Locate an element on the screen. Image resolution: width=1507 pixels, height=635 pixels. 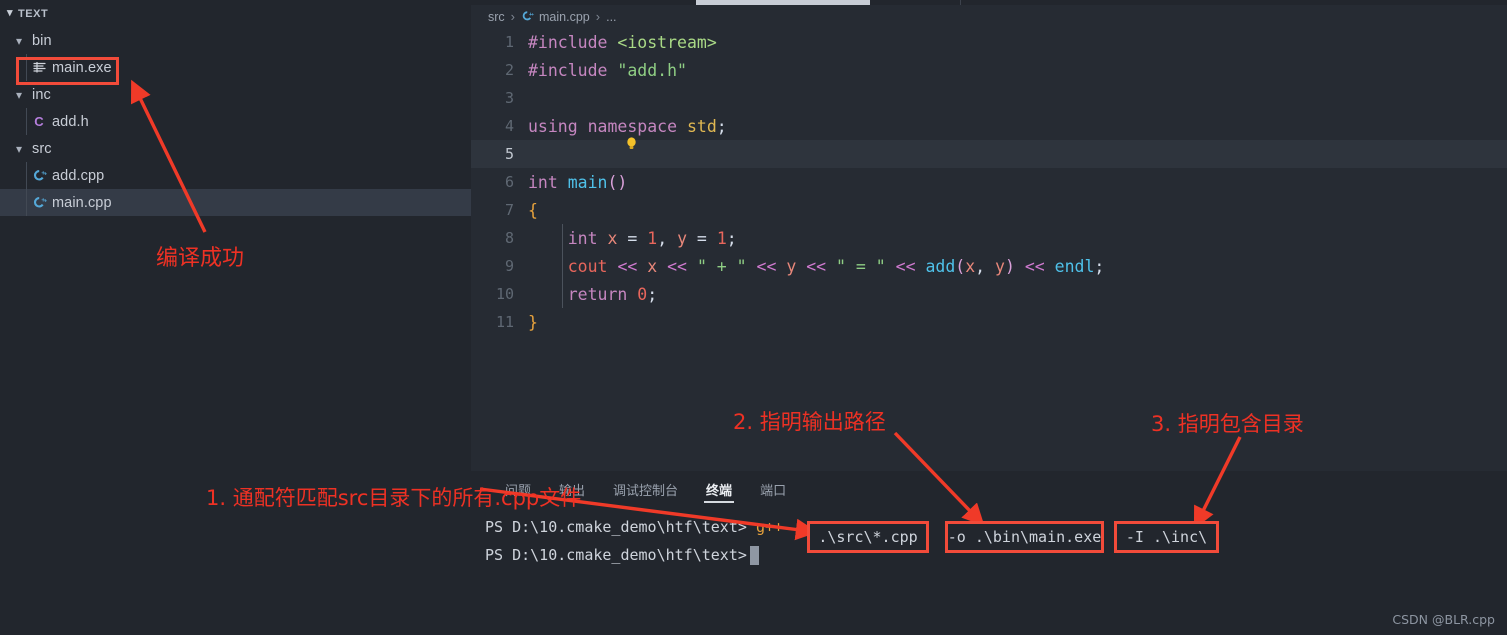
terminal-line: PS D:\10.cmake_demo\htf\text> is located at coordinates (996, 555).